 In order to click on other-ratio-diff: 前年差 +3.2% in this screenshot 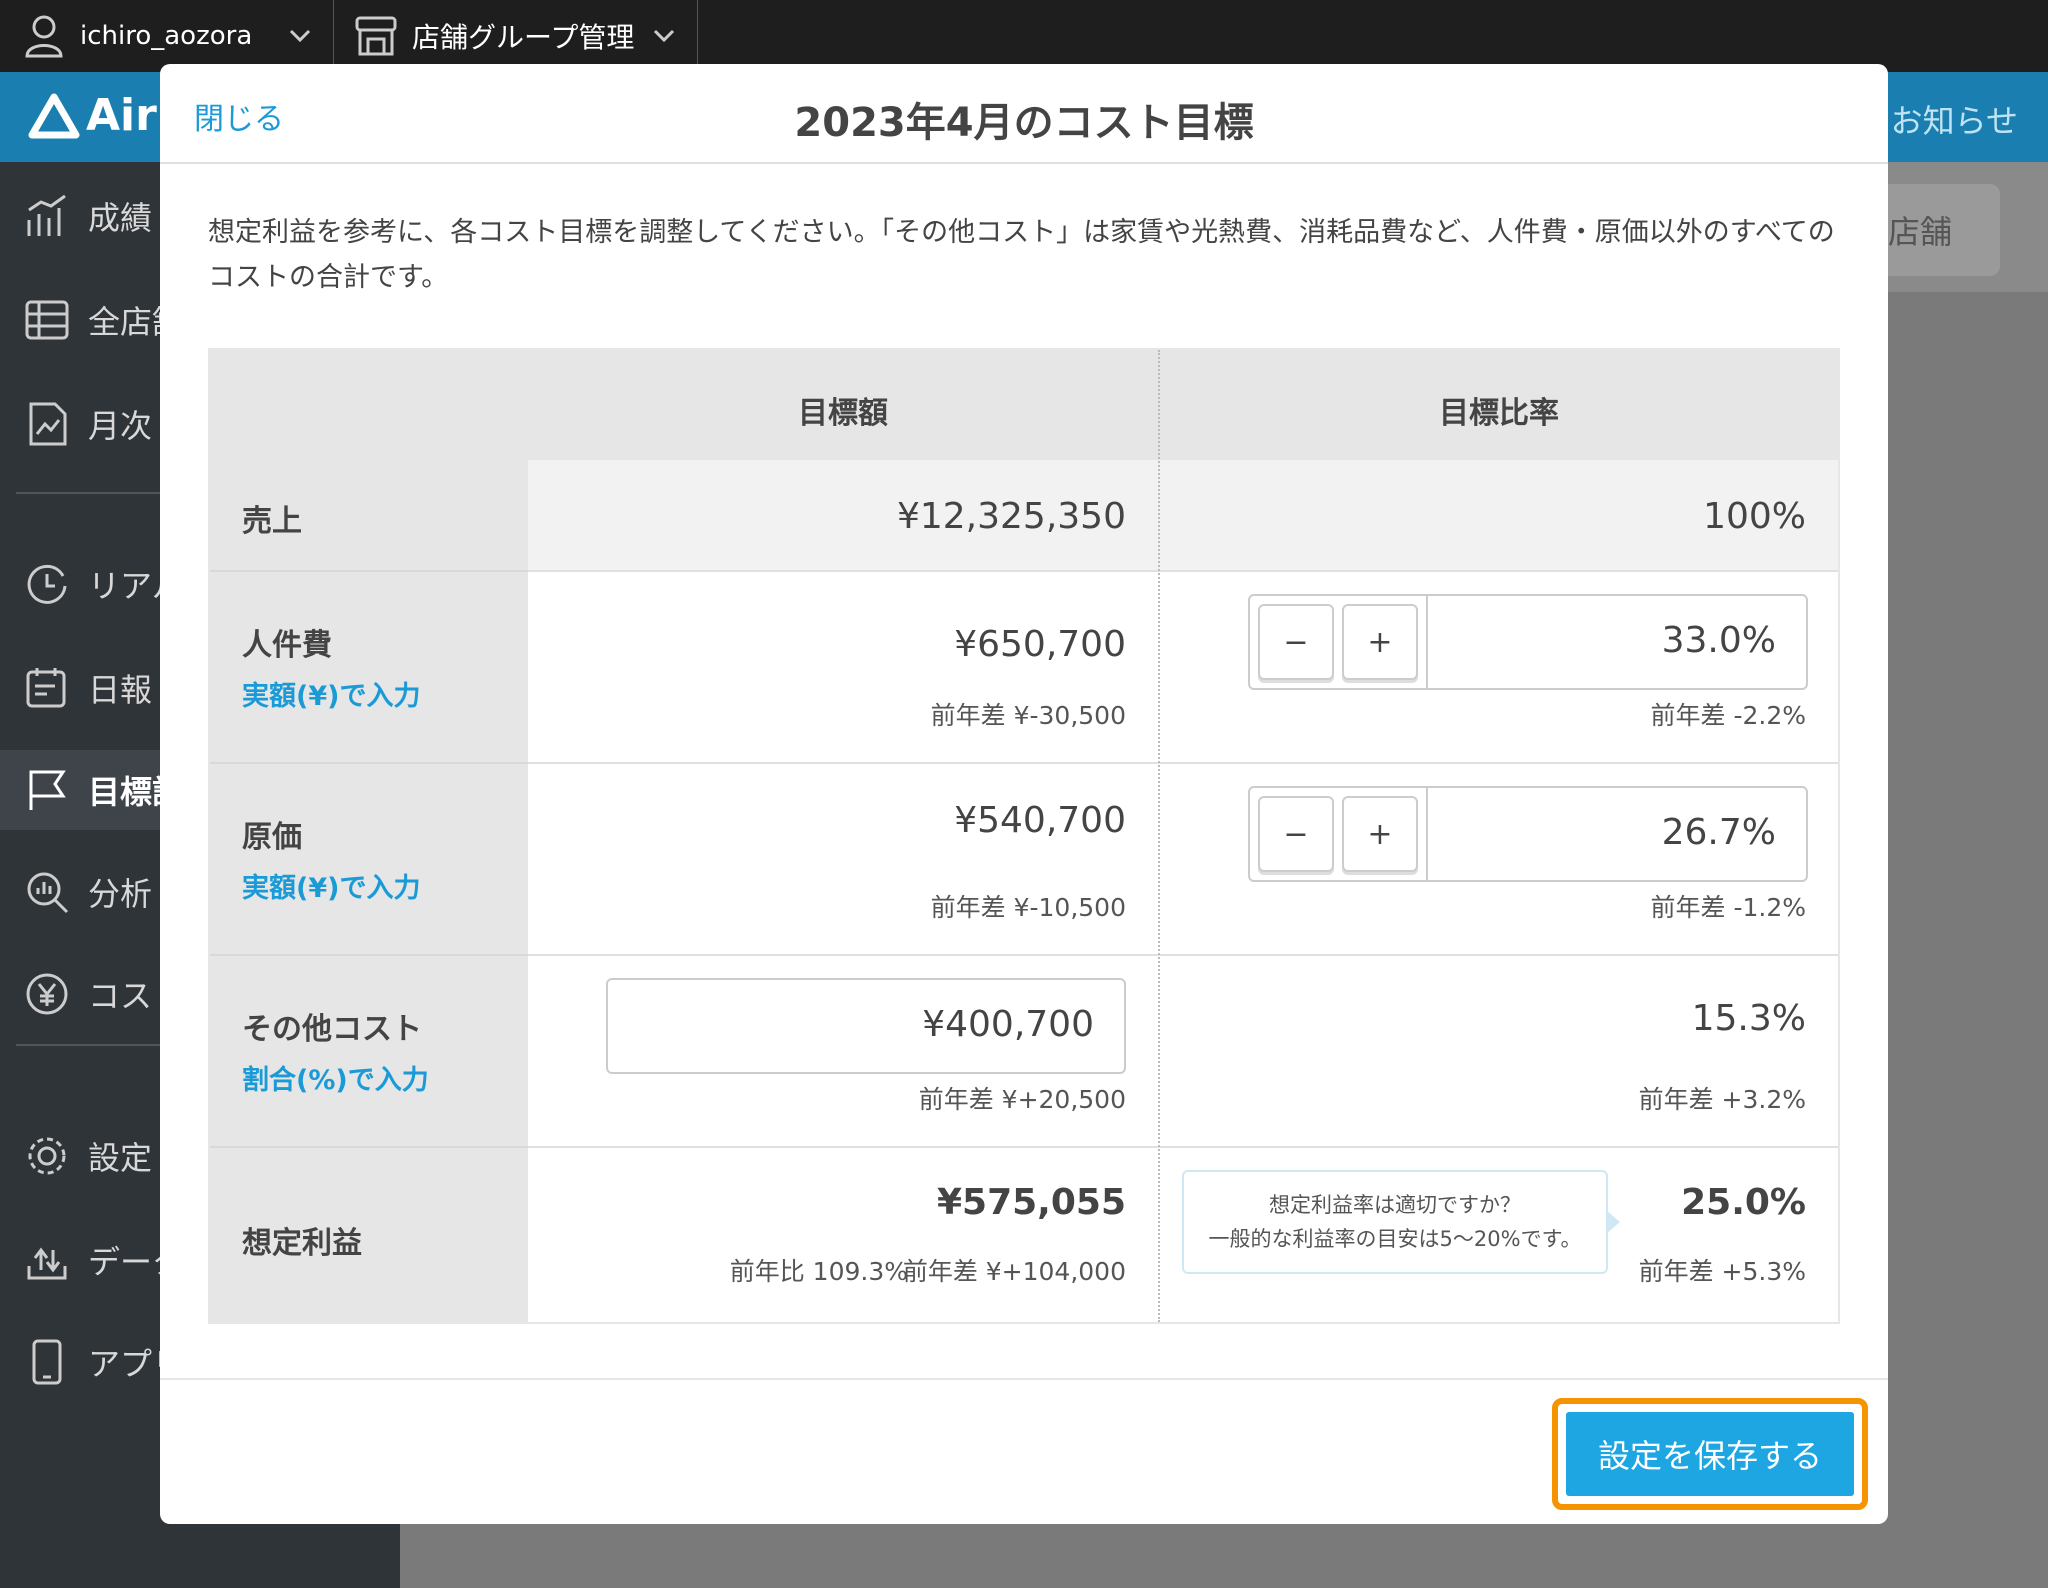, I will do `click(1722, 1099)`.